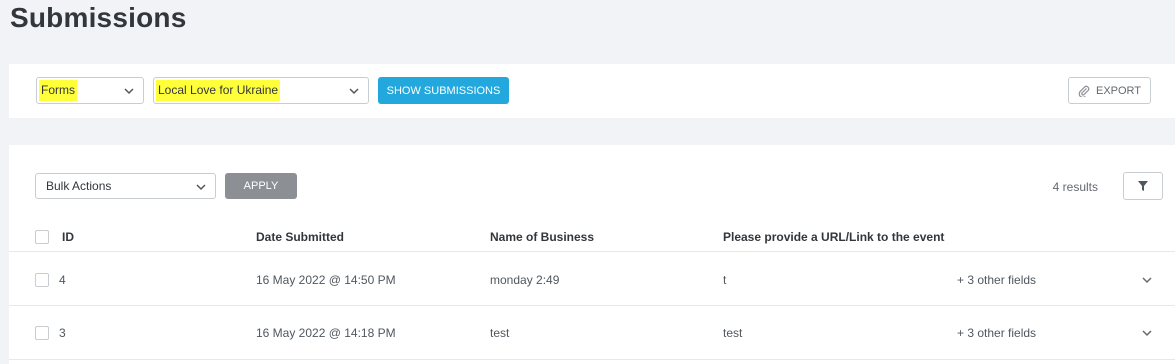  What do you see at coordinates (68, 237) in the screenshot?
I see `column-header-id: ID` at bounding box center [68, 237].